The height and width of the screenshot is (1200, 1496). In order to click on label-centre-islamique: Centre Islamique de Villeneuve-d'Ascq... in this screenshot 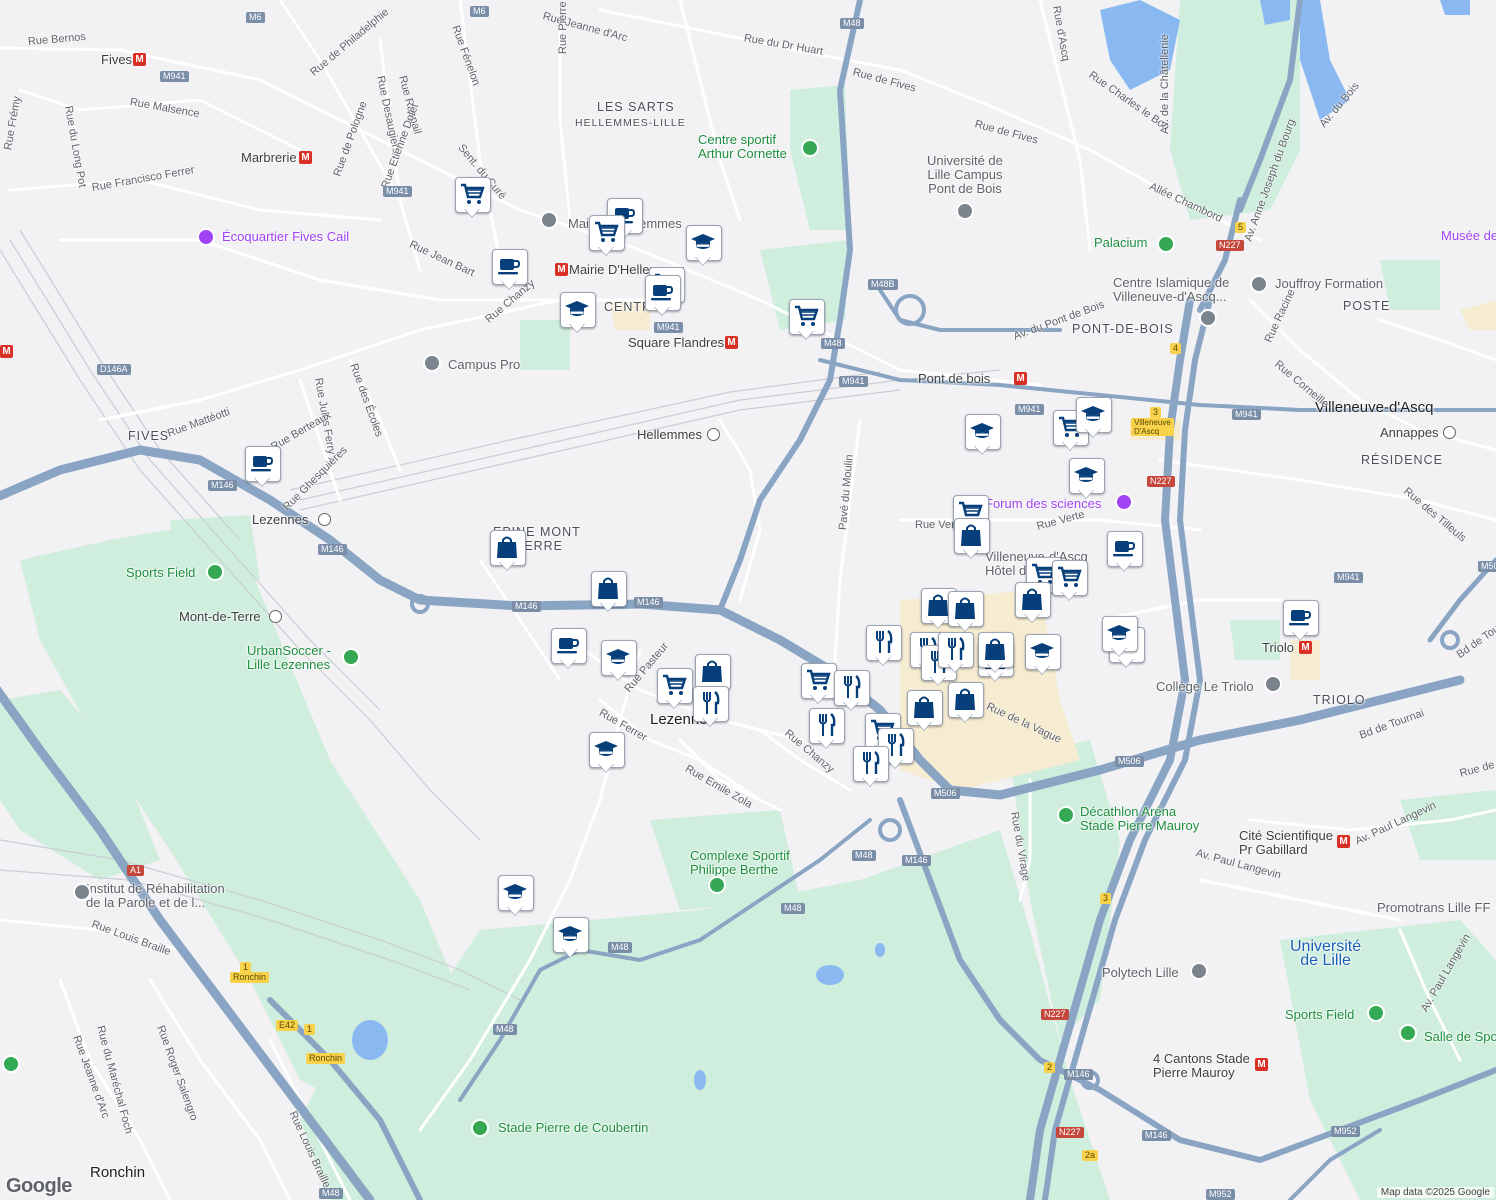, I will do `click(1171, 289)`.